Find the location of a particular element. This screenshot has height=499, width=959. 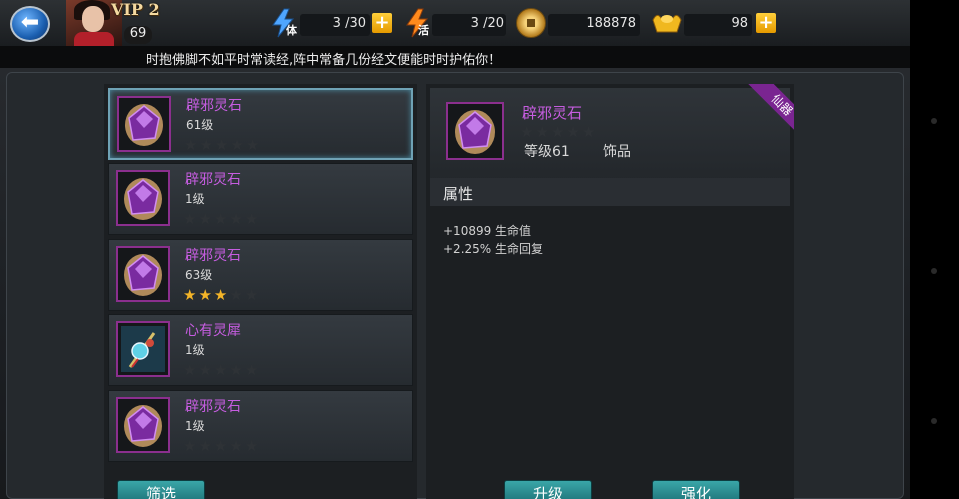

item-name: 心有灵犀 is located at coordinates (213, 331).